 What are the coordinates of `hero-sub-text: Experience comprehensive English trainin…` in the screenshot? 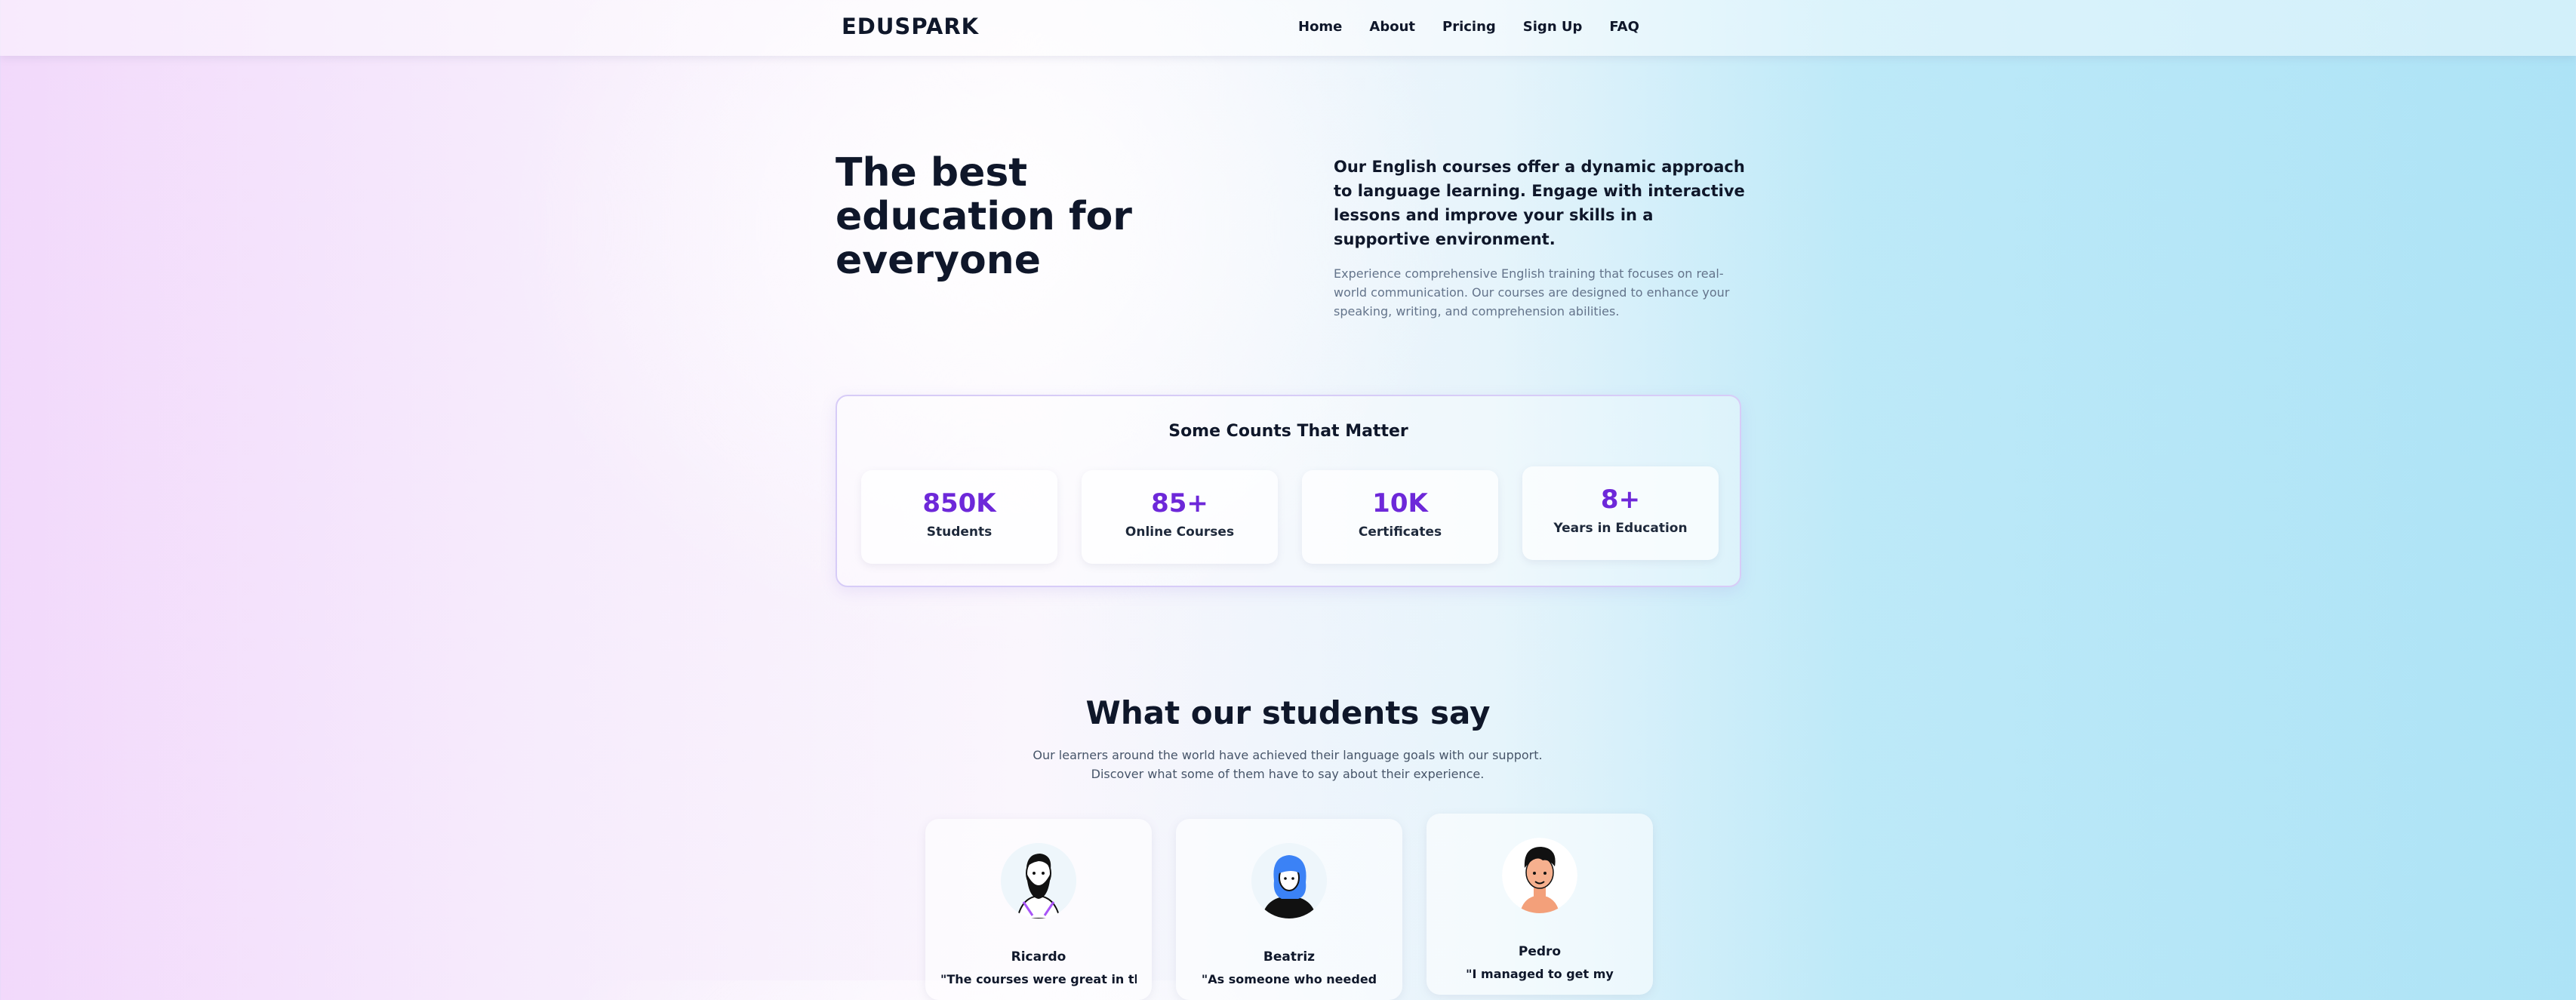 It's located at (1532, 292).